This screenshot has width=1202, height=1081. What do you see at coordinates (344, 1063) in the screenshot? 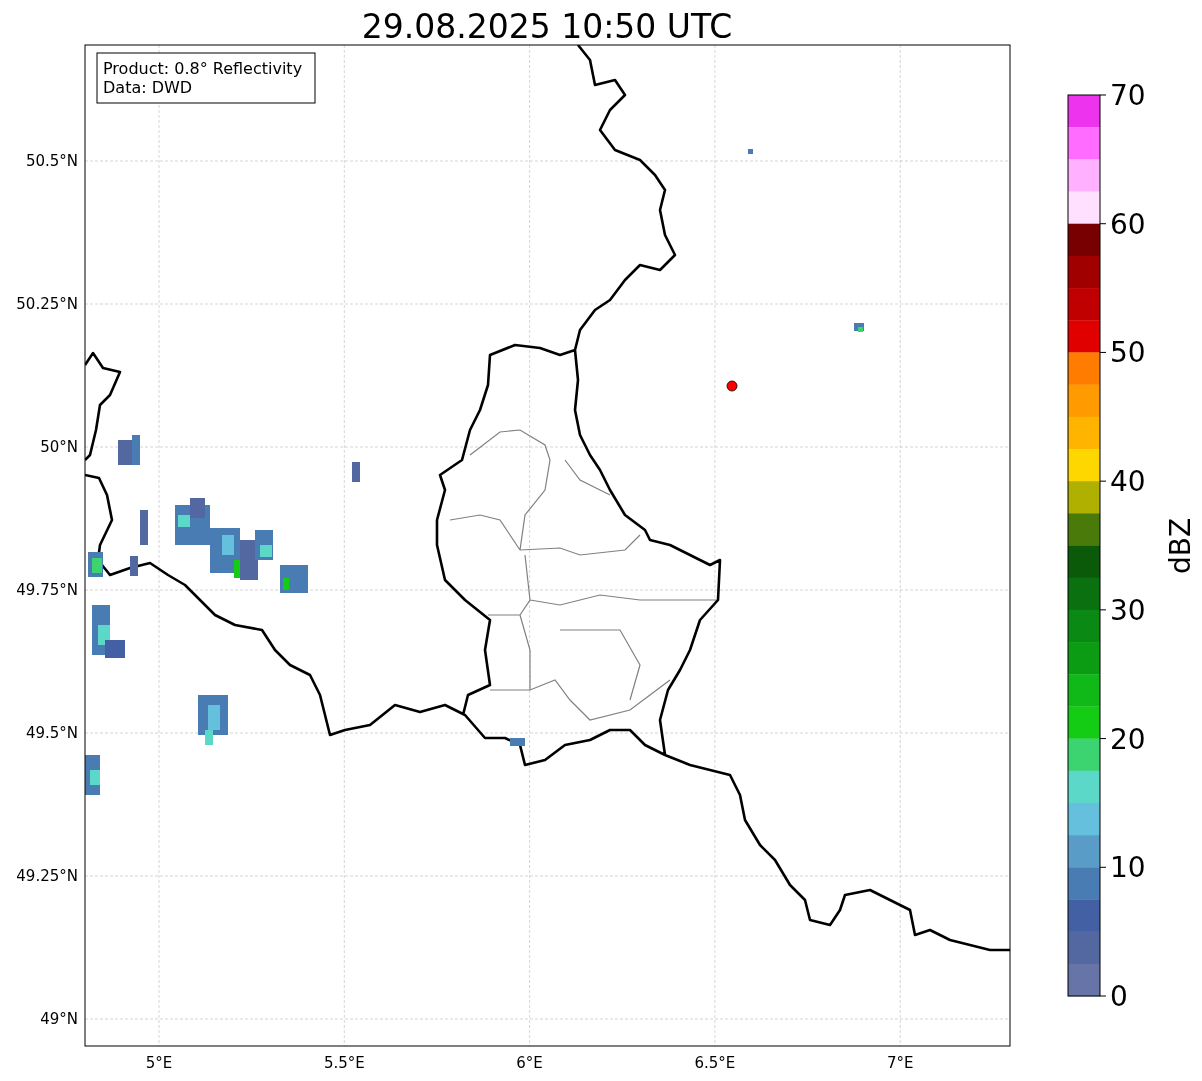
I see `longitude-label: 5.5°E` at bounding box center [344, 1063].